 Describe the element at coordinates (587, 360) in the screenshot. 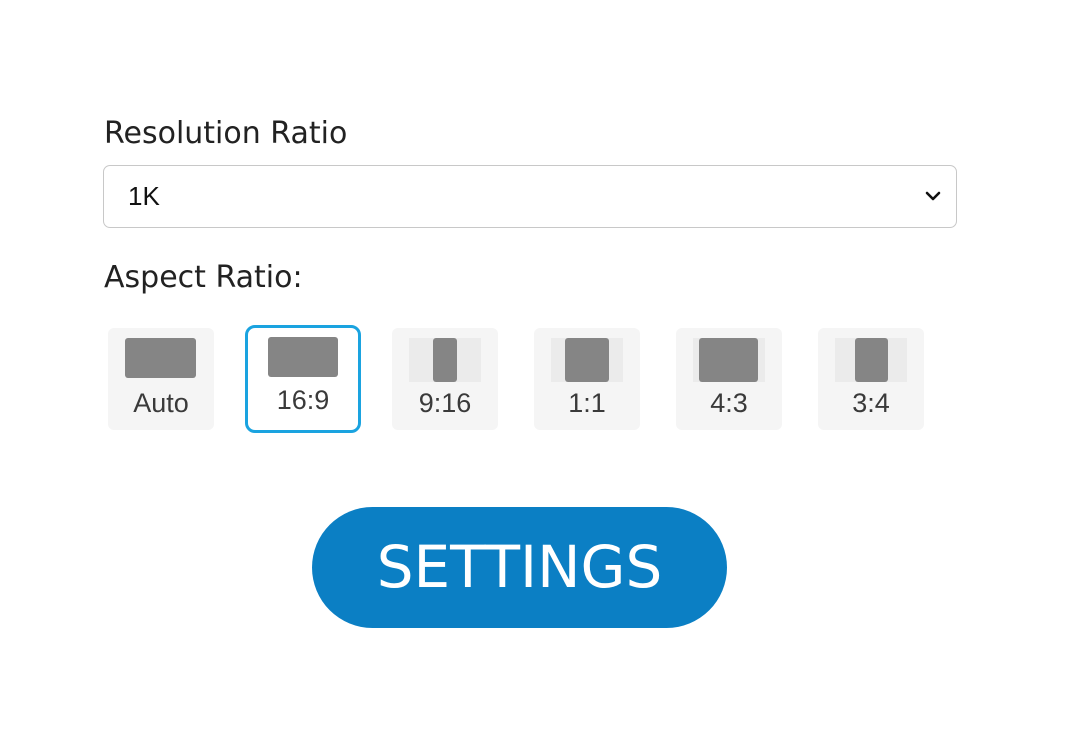

I see `aspect-1-1-icon` at that location.